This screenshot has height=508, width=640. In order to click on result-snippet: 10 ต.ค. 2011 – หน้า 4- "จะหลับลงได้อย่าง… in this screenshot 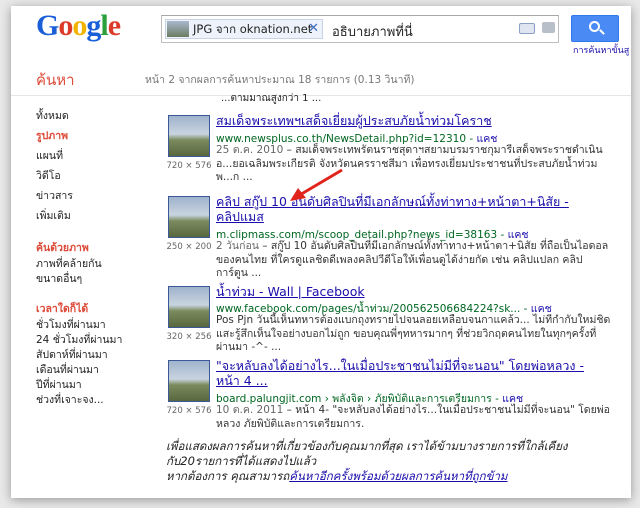, I will do `click(413, 417)`.